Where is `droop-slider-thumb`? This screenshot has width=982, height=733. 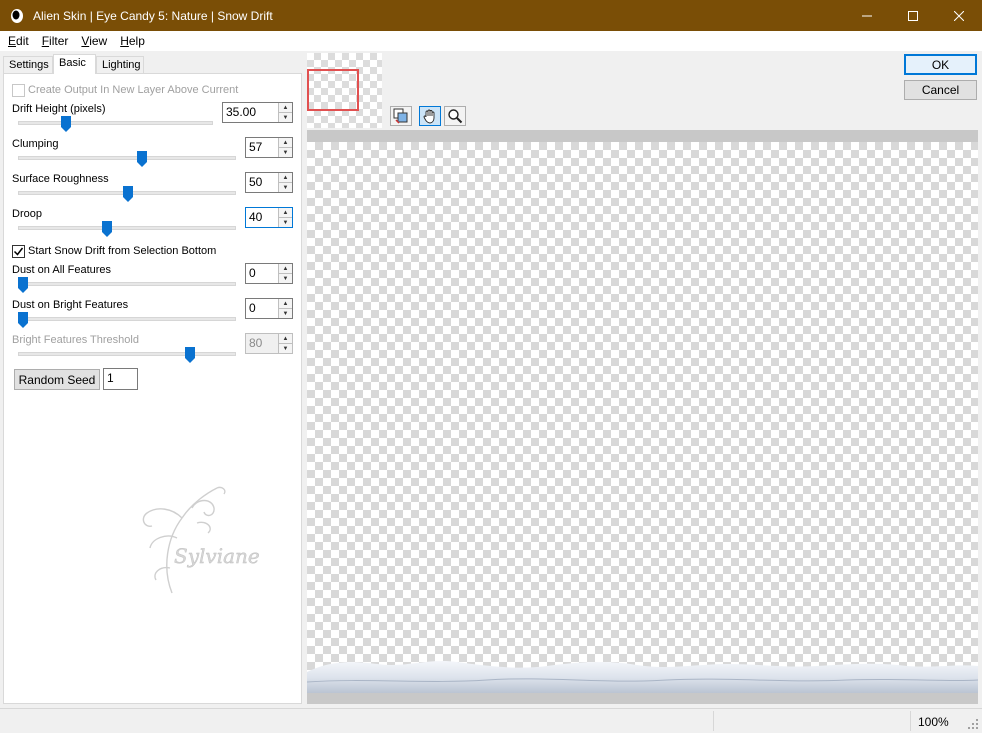 droop-slider-thumb is located at coordinates (107, 229).